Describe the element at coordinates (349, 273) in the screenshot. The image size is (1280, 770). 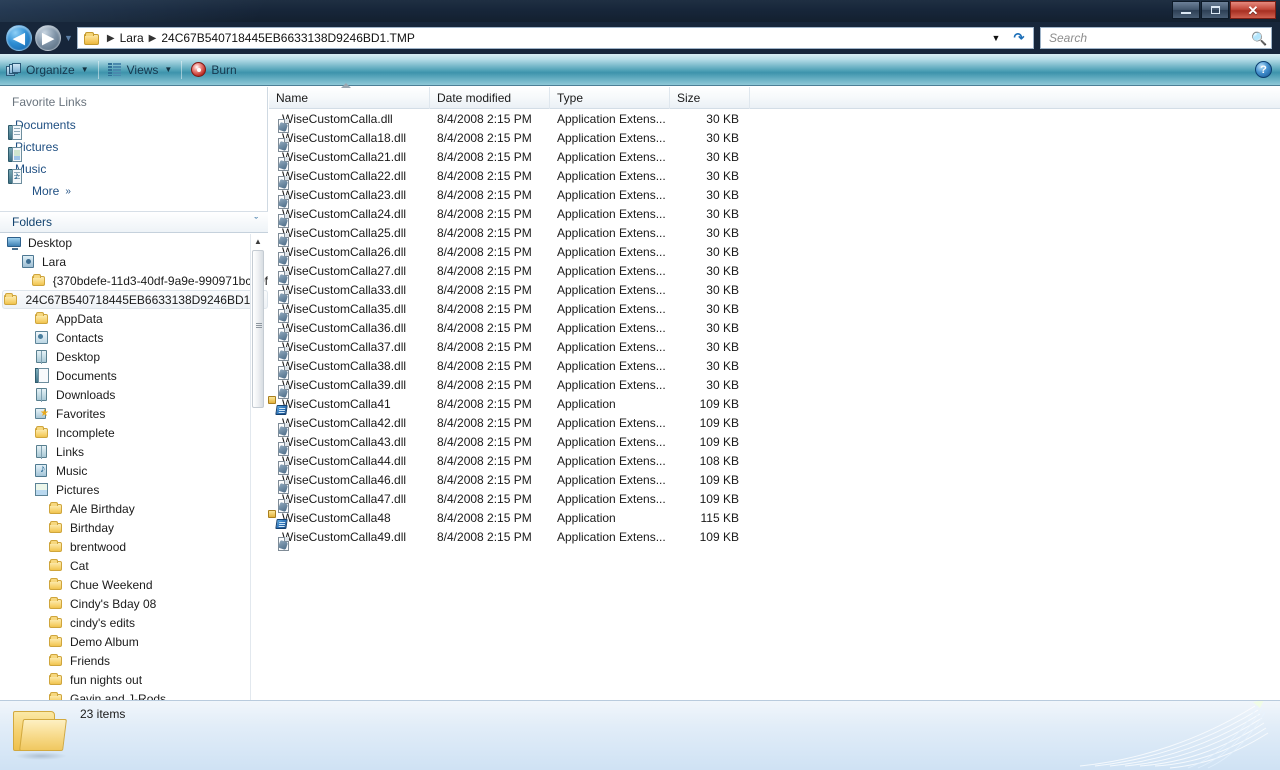
I see `file-name-cell: WiseCustomCalla27.dll` at that location.